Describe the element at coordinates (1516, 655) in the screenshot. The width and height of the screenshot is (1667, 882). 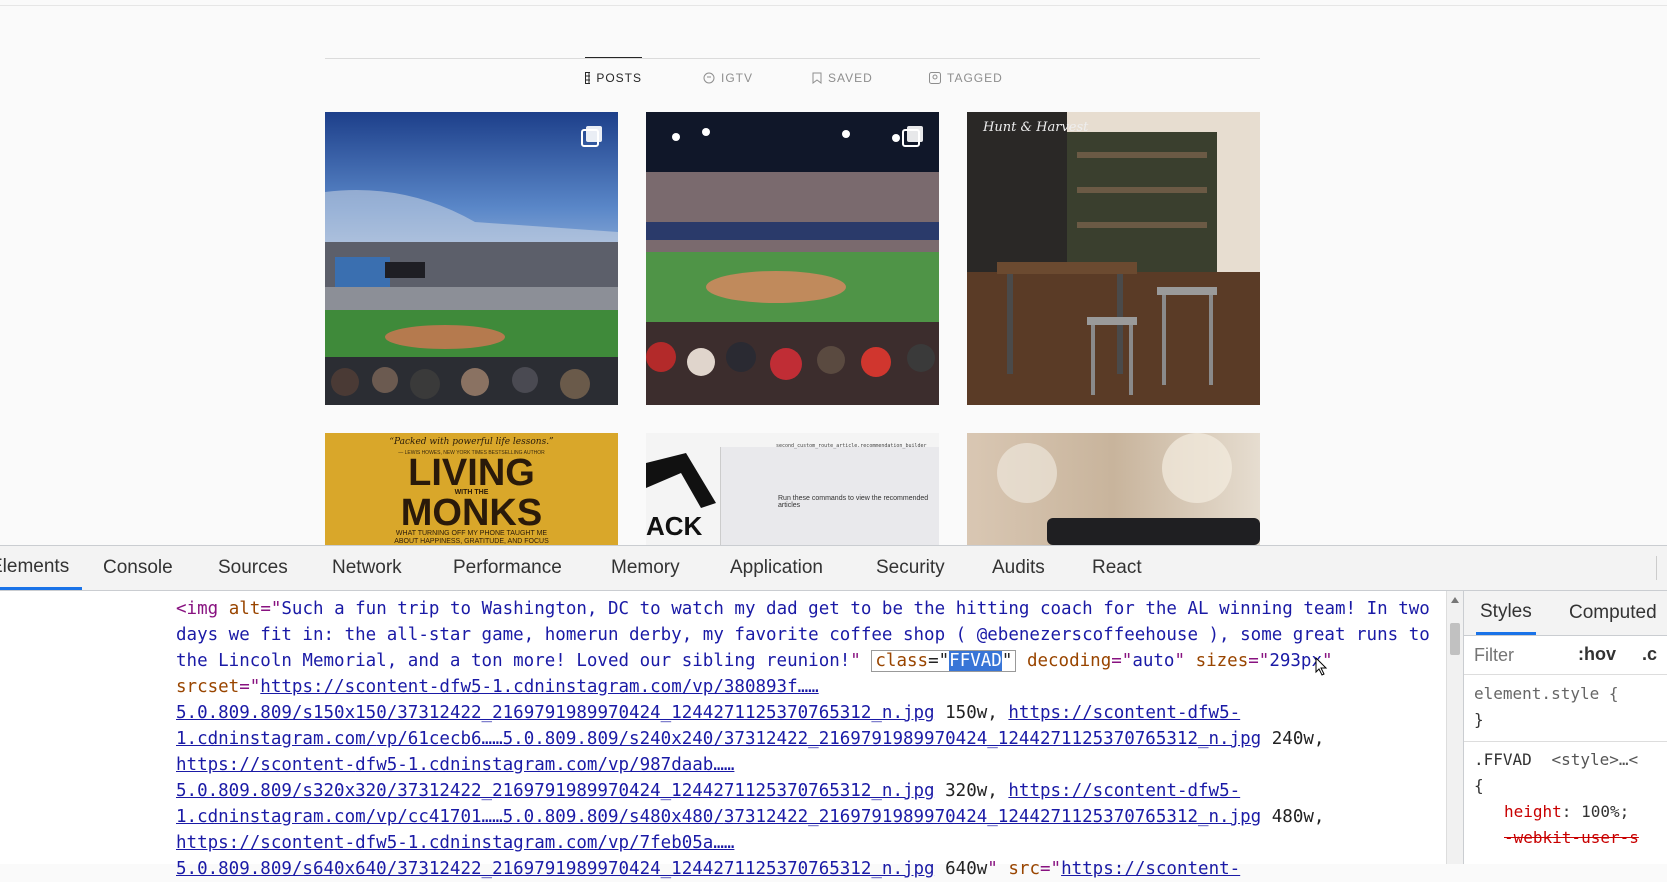
I see `styles-filter-input` at that location.